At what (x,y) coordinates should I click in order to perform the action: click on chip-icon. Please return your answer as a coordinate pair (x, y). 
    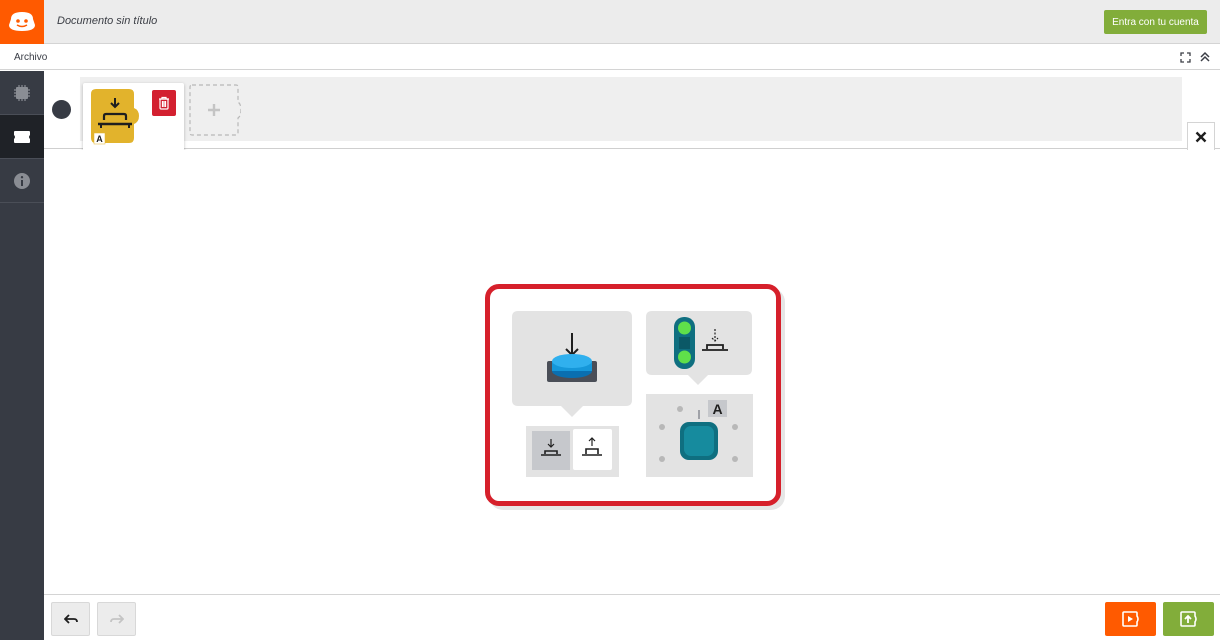
    Looking at the image, I should click on (22, 92).